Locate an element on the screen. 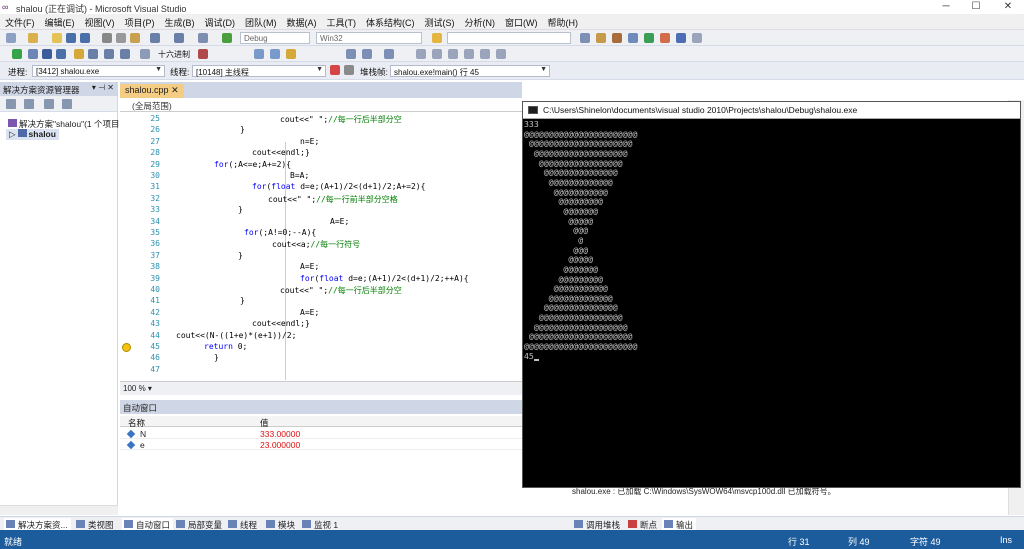  code-line: cout<<" ";//每一行前半部分空格 is located at coordinates (333, 199).